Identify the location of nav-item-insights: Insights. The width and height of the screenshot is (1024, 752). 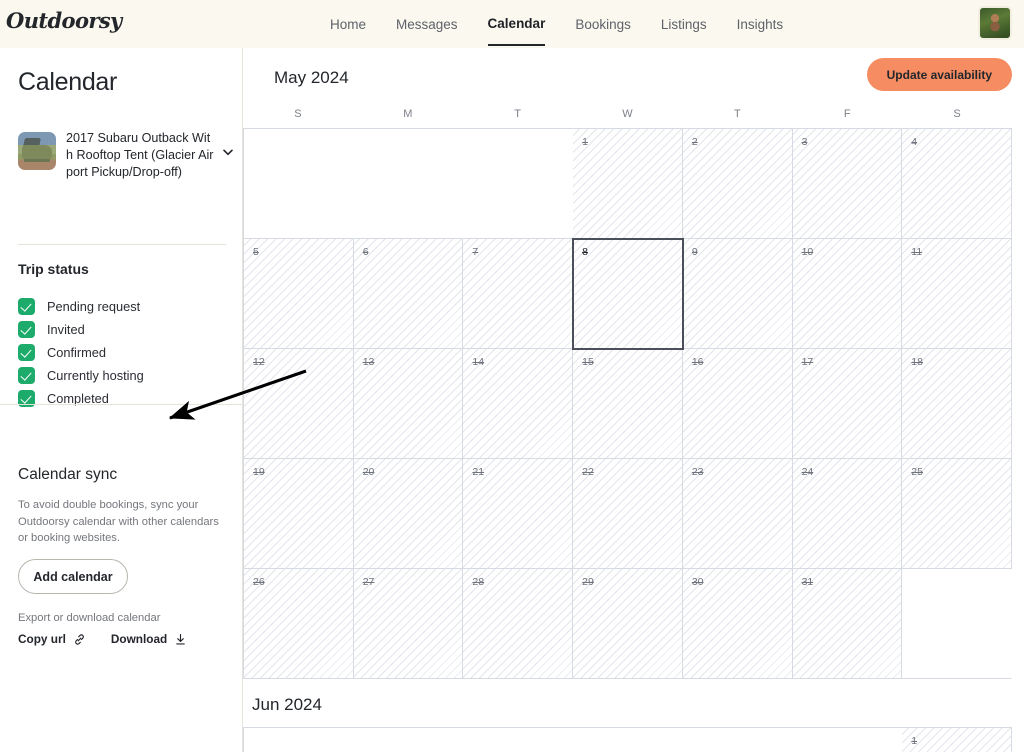
(760, 24).